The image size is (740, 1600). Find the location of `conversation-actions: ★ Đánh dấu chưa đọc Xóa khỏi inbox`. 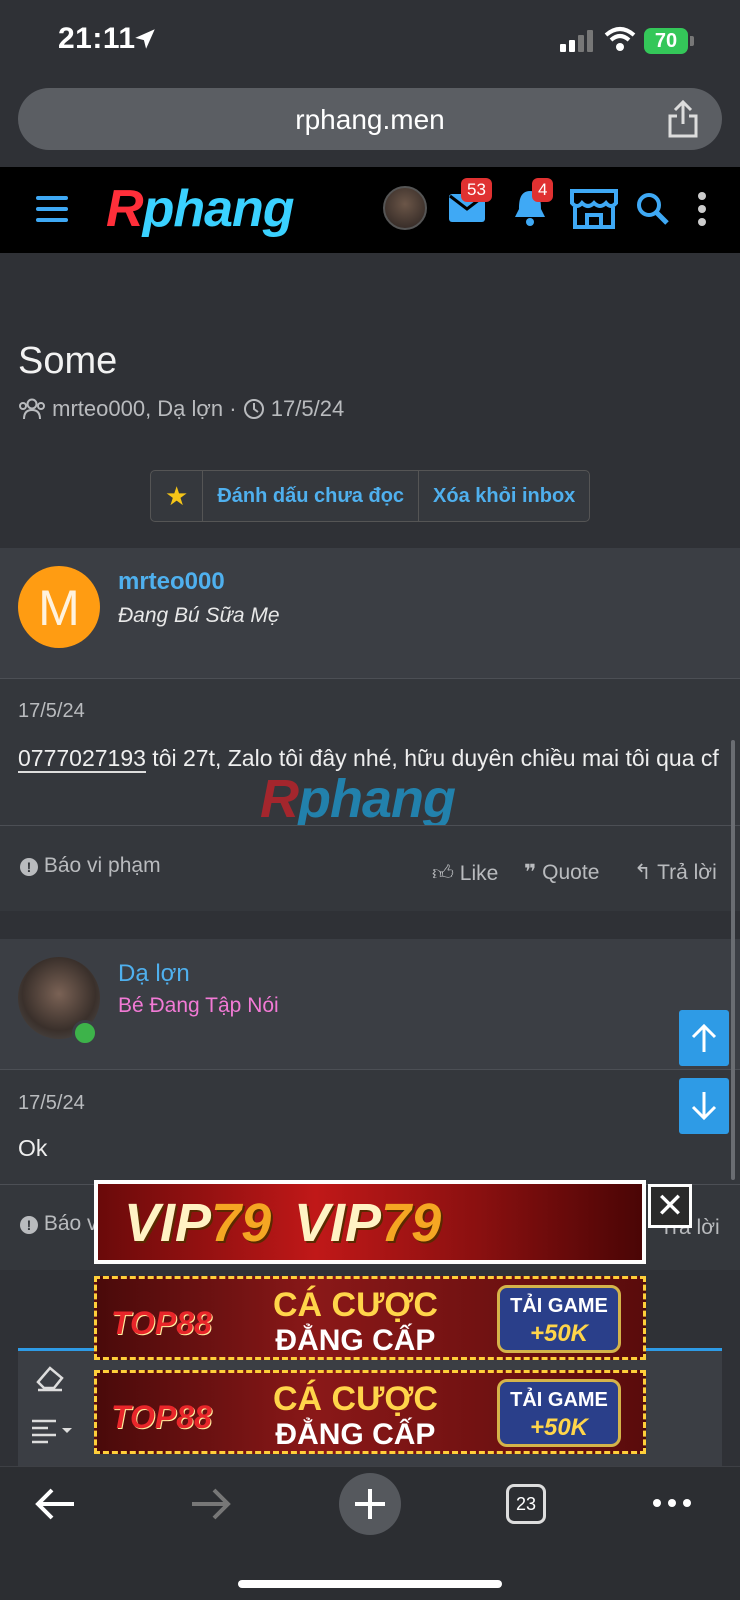

conversation-actions: ★ Đánh dấu chưa đọc Xóa khỏi inbox is located at coordinates (370, 496).